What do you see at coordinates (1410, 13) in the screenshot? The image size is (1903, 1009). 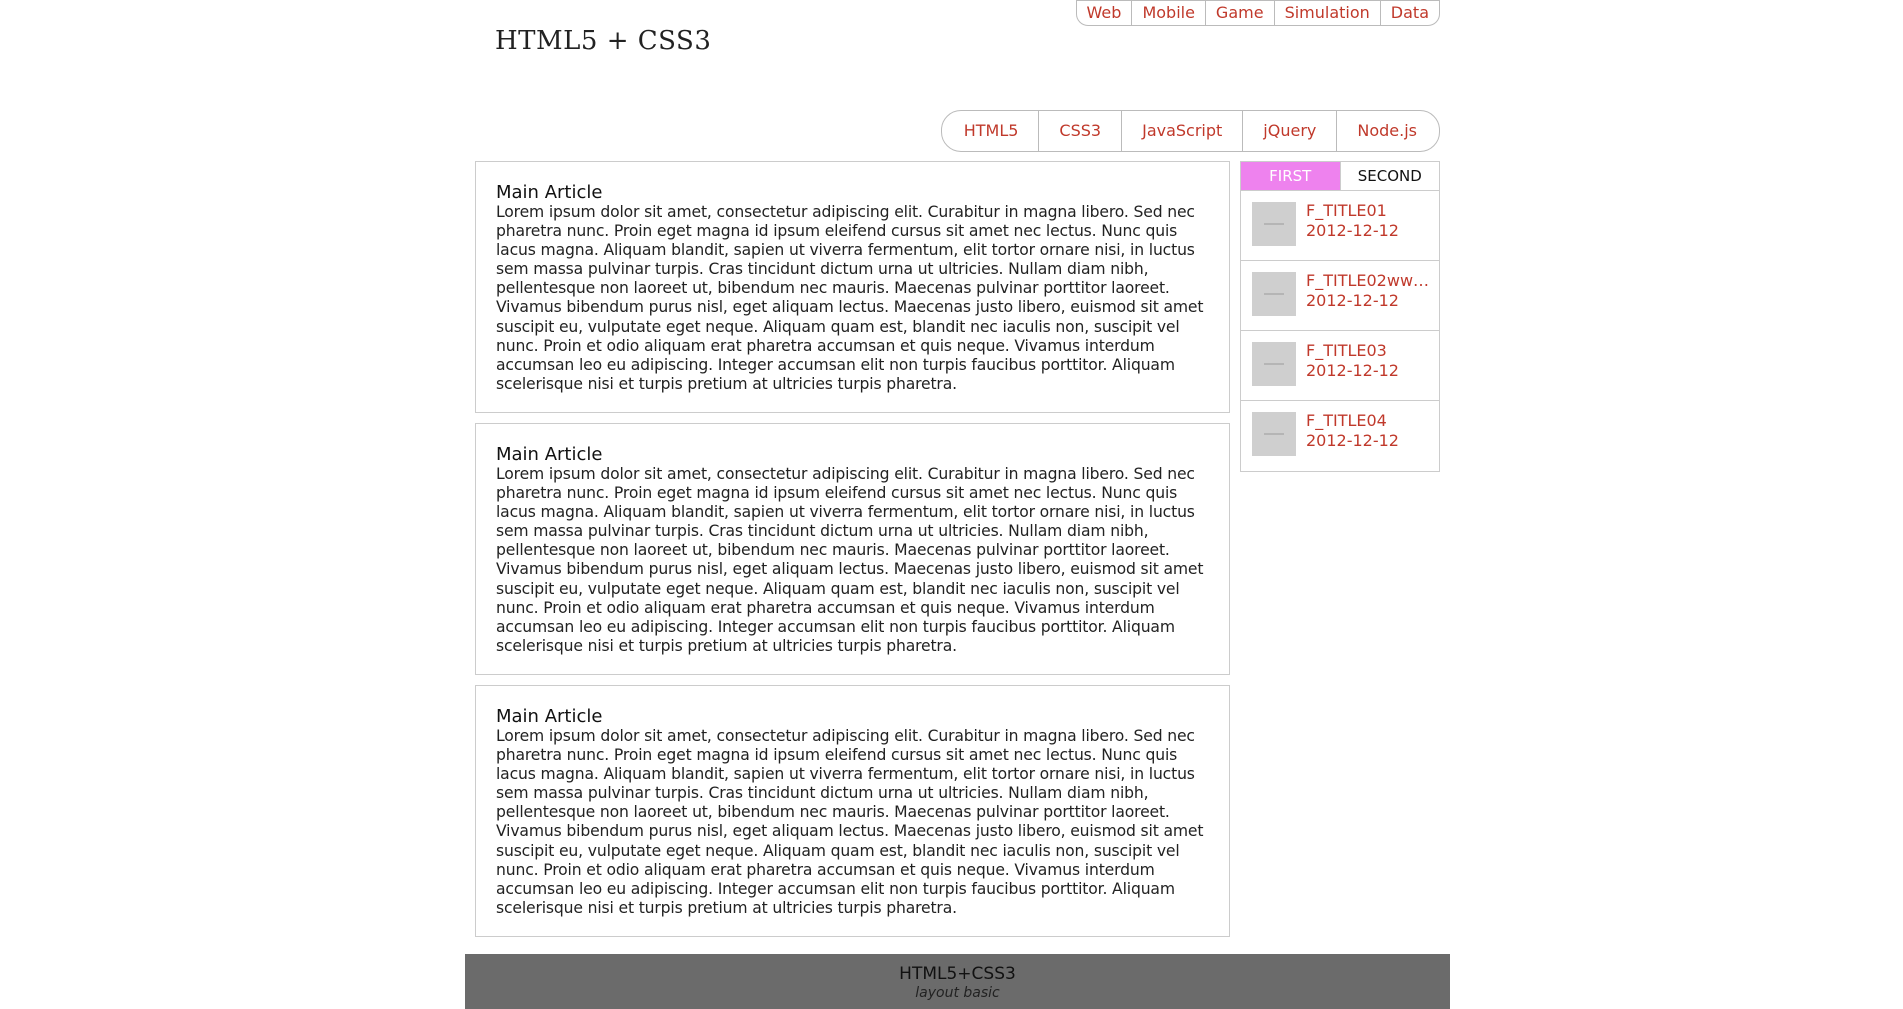 I see `top-nav-data: Data` at bounding box center [1410, 13].